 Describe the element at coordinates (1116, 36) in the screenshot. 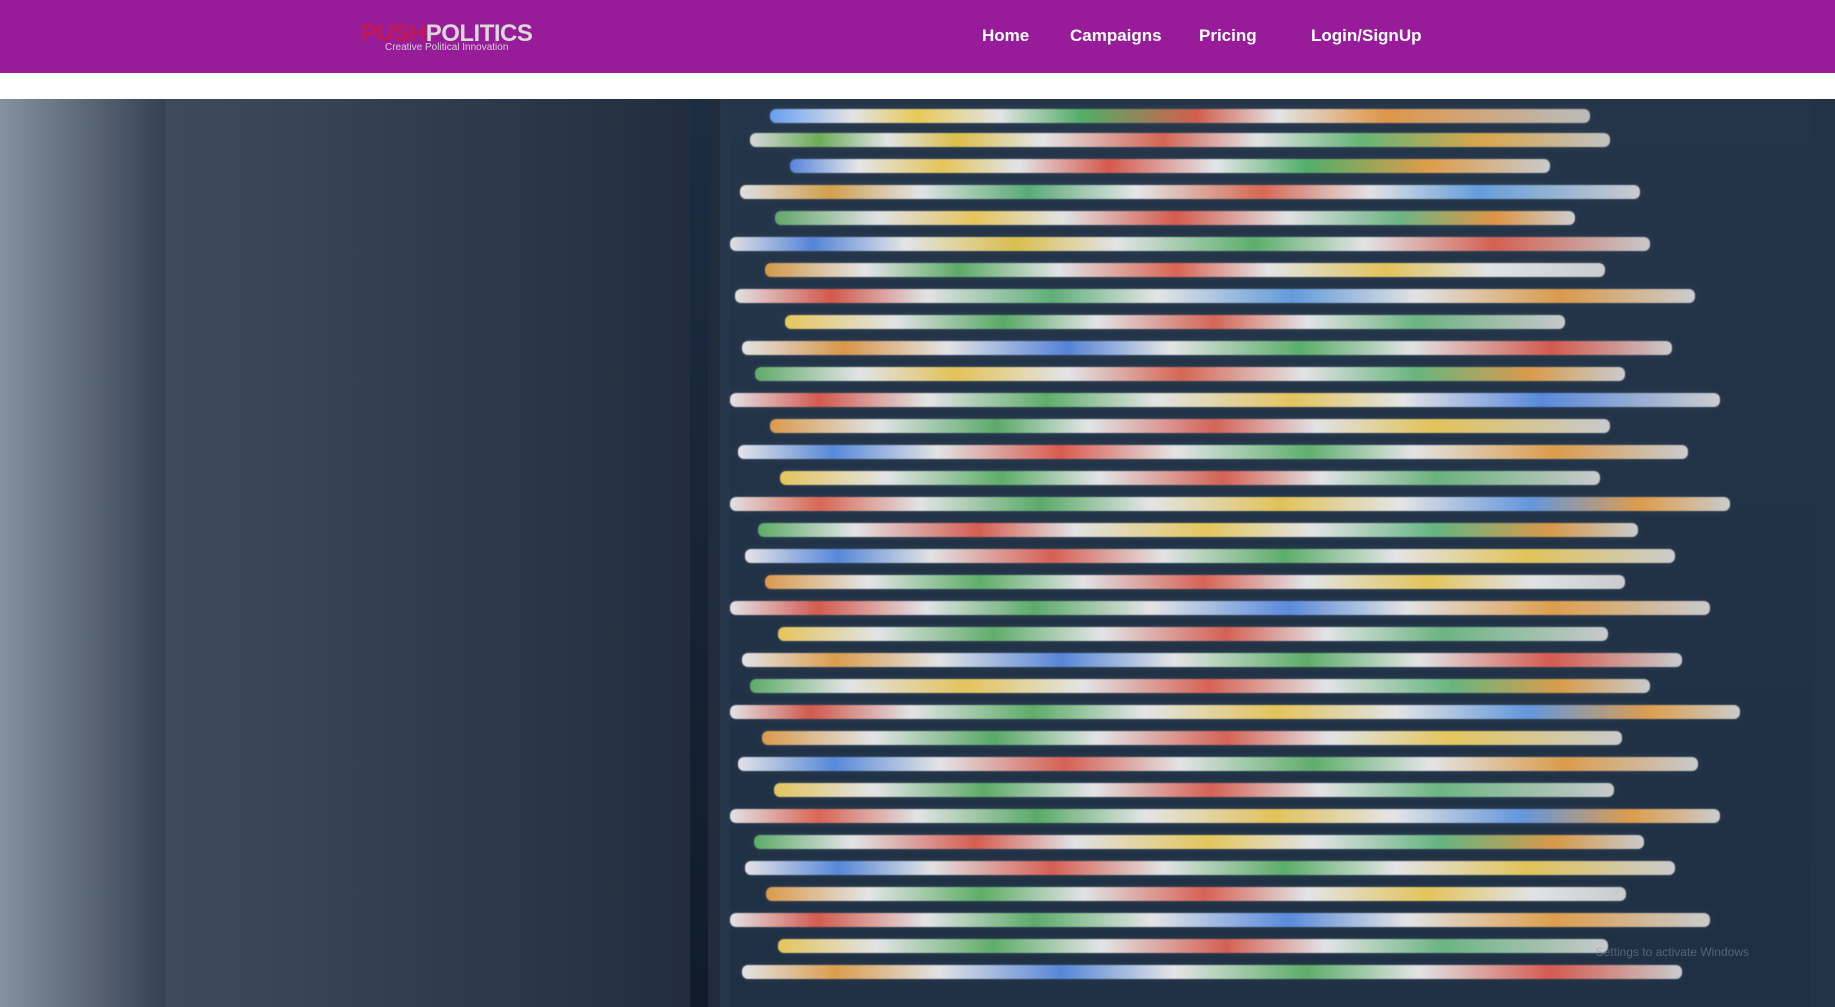

I see `nav-campaigns-link: Campaigns` at that location.